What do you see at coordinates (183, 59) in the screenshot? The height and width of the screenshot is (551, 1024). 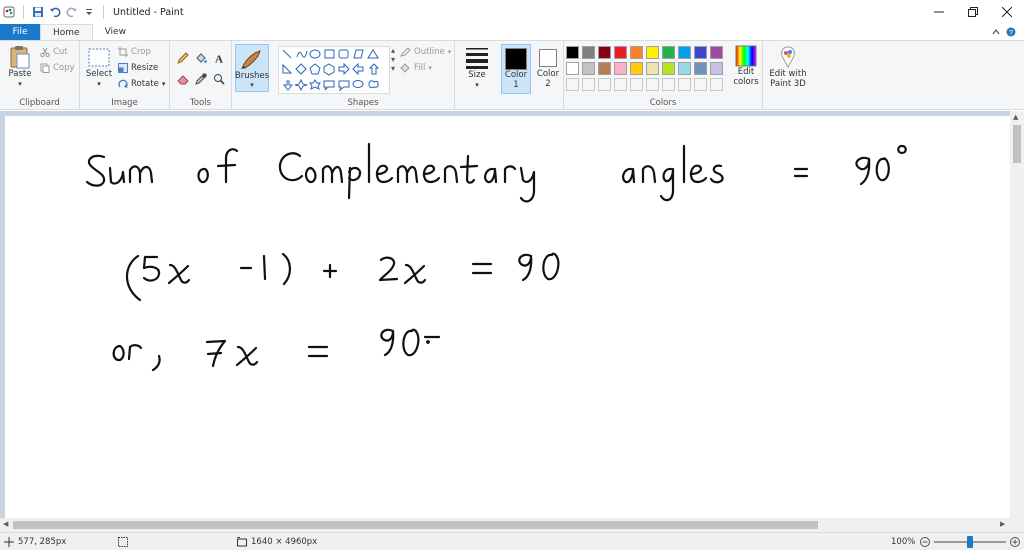 I see `pencil-icon` at bounding box center [183, 59].